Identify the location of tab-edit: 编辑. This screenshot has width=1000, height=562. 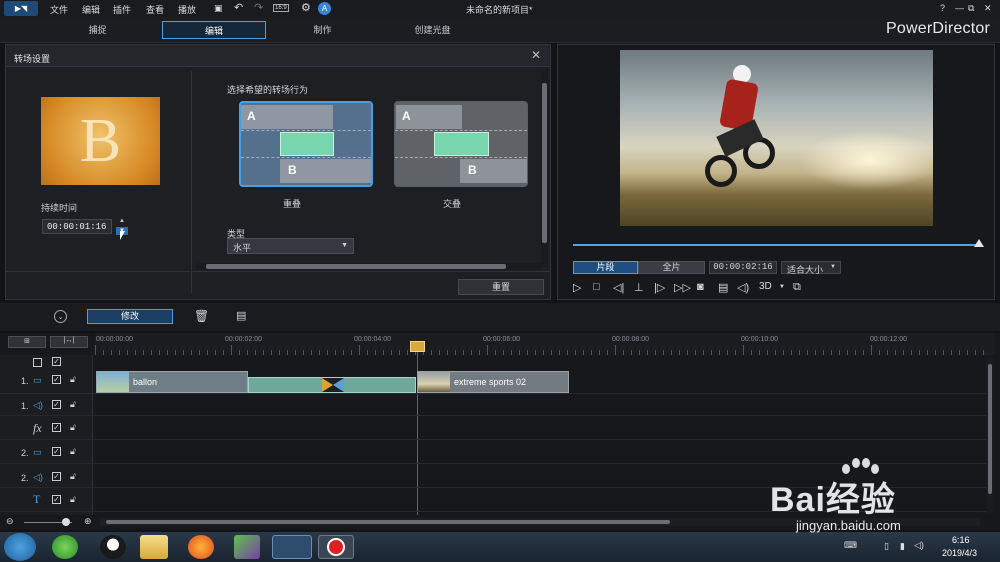
(214, 30).